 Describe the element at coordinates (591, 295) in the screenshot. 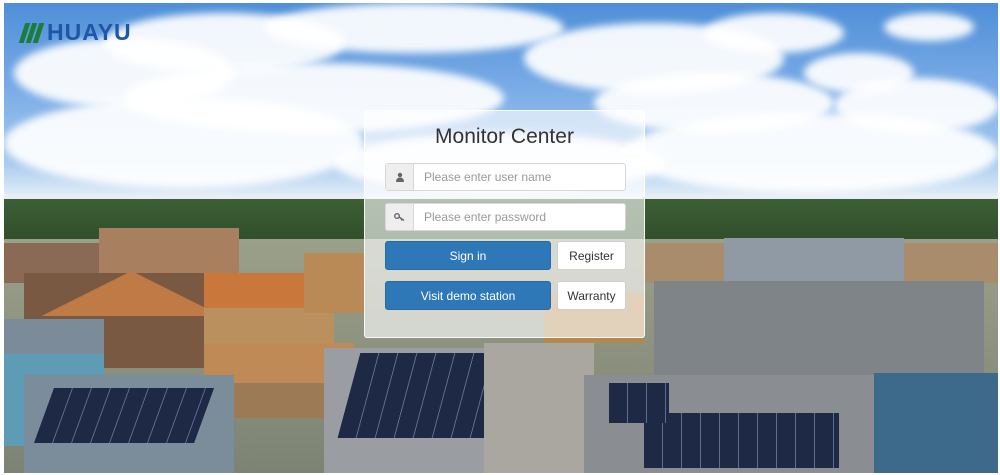

I see `warranty-button: Warranty` at that location.